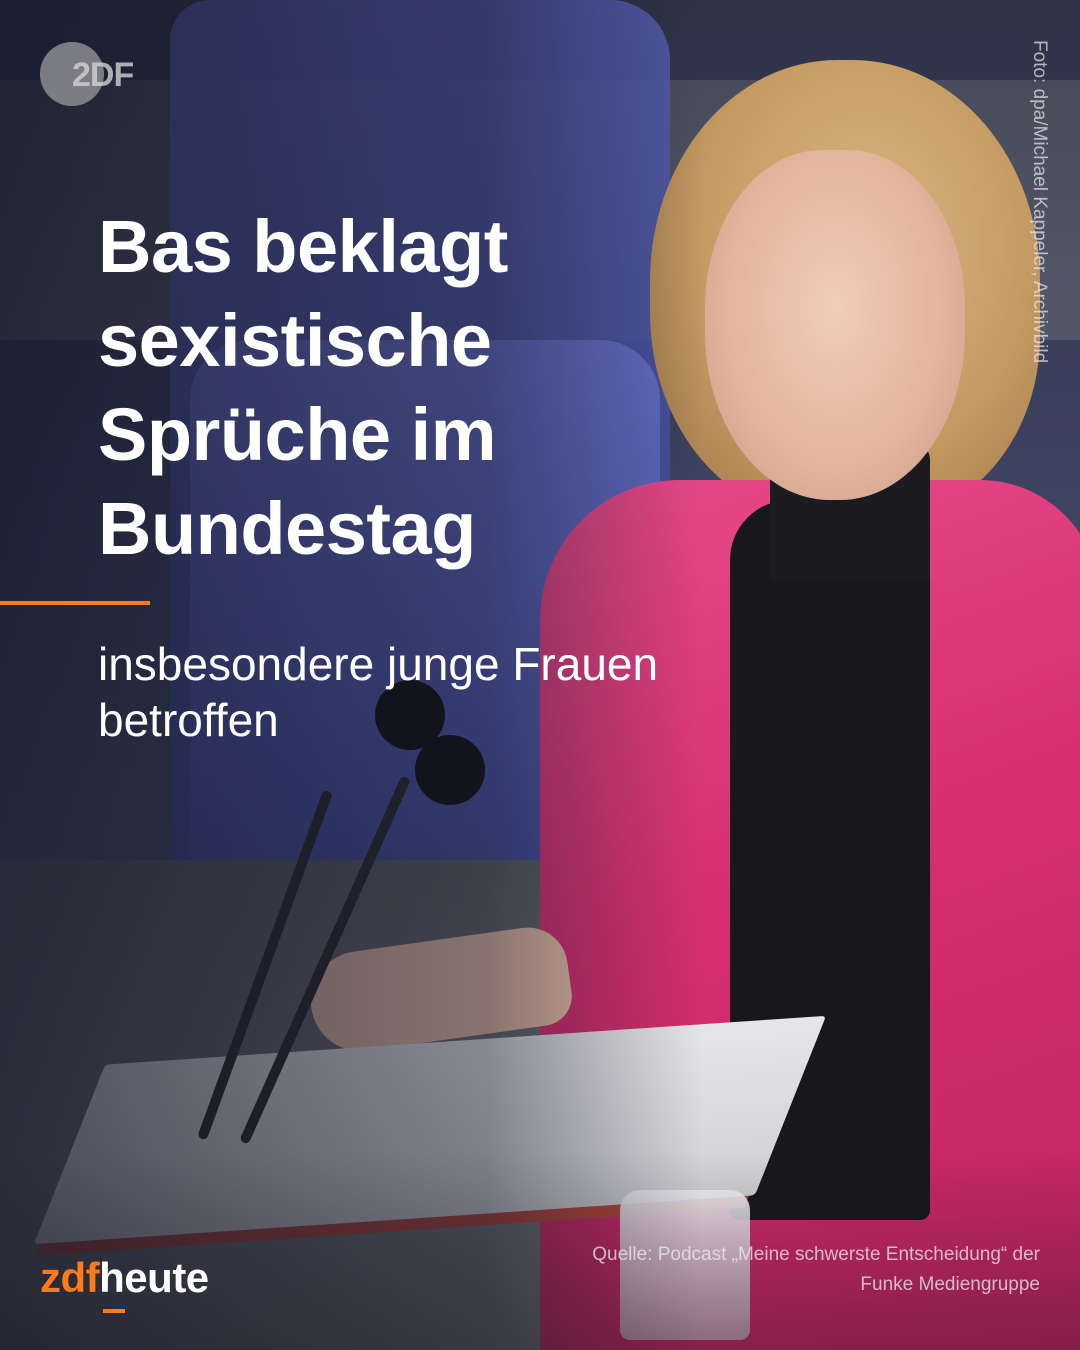 This screenshot has width=1080, height=1350. I want to click on subline: insbesondere junge Frauen betroffen, so click(378, 692).